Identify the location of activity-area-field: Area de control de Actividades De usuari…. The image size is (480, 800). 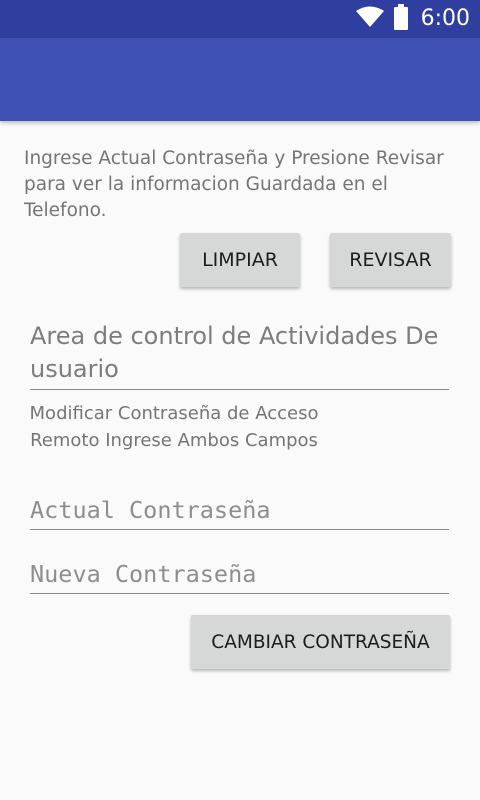
(239, 355).